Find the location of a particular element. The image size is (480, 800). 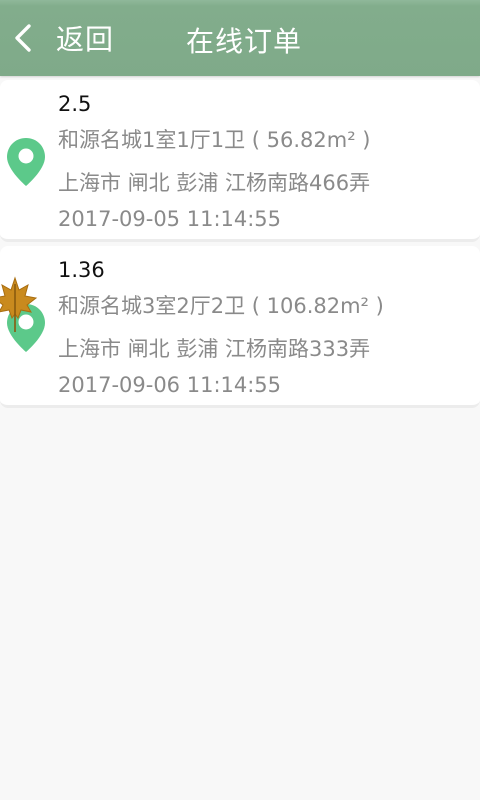

order-datetime: 2017-09-05 11:14:55 is located at coordinates (170, 219).